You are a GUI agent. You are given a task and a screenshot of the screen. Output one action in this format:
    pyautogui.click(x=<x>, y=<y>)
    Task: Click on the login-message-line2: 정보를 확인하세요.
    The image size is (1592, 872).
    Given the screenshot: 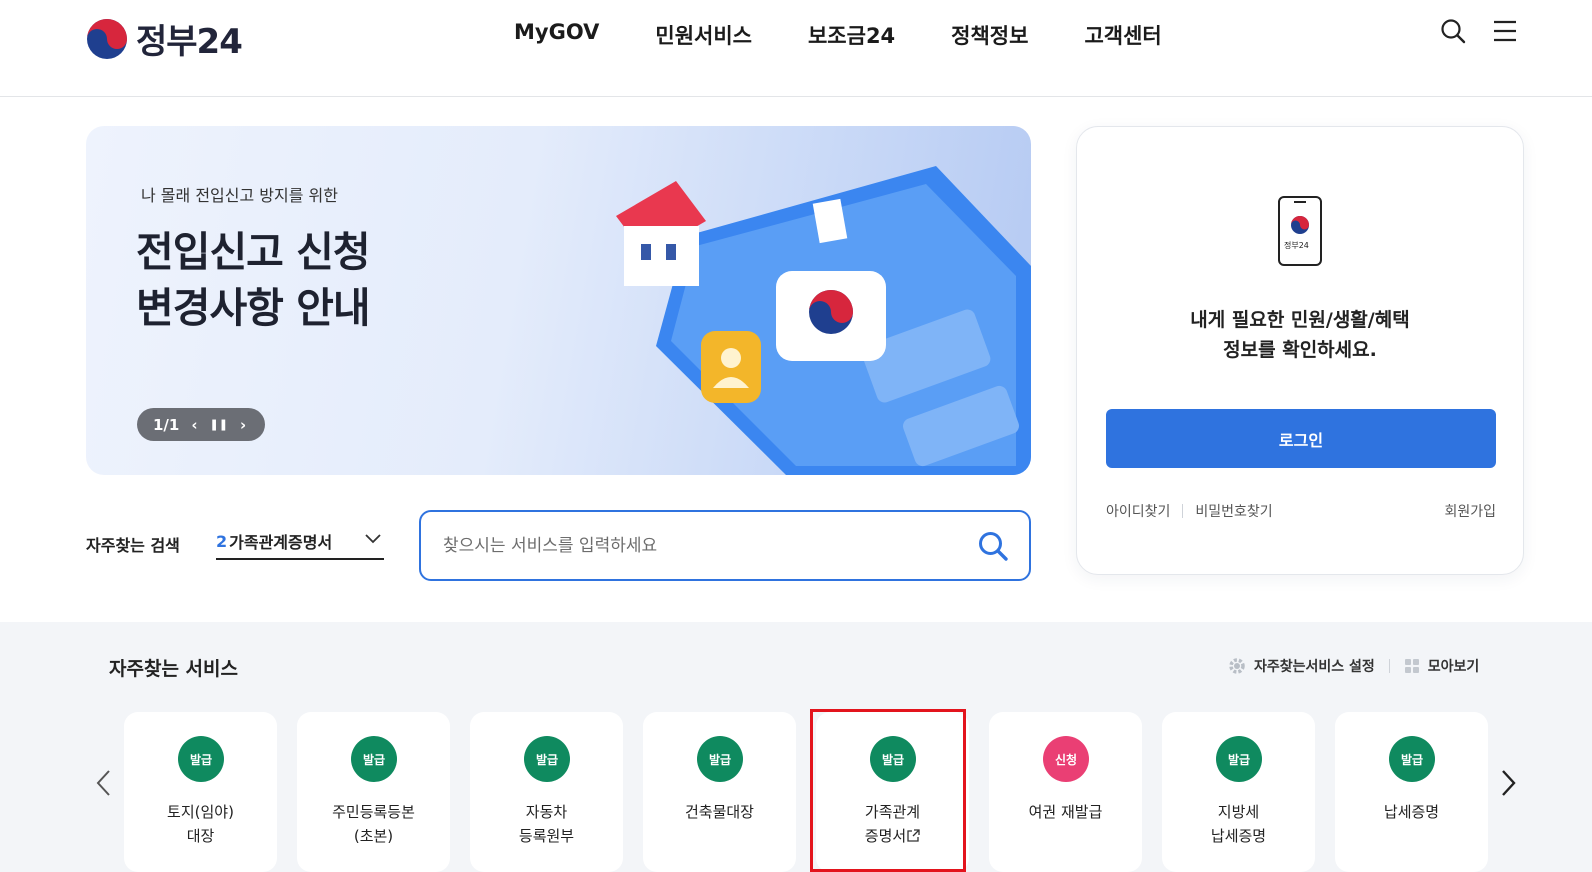 What is the action you would take?
    pyautogui.click(x=1300, y=350)
    